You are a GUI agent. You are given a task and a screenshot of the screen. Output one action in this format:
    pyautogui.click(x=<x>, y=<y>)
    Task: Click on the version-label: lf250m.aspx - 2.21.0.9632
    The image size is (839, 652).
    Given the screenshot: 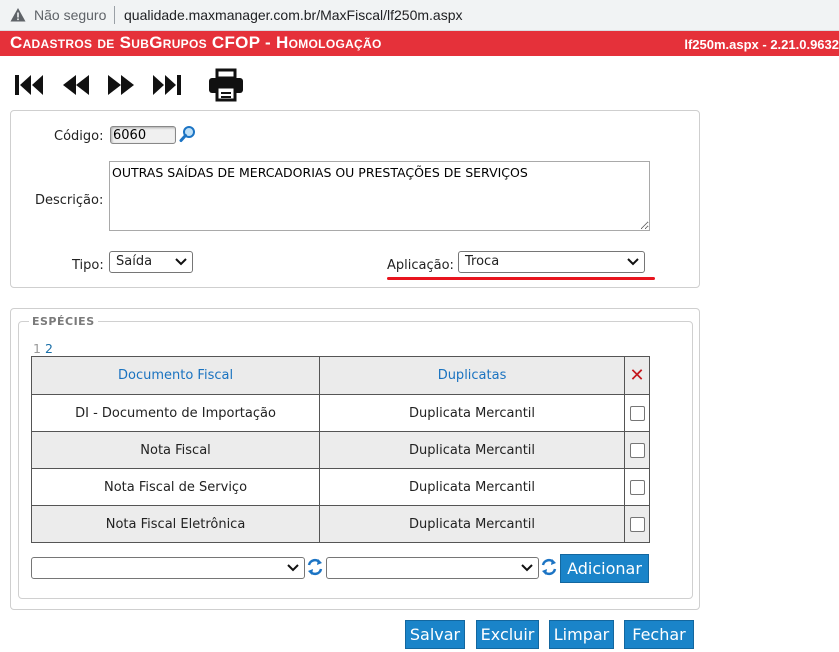 What is the action you would take?
    pyautogui.click(x=761, y=44)
    